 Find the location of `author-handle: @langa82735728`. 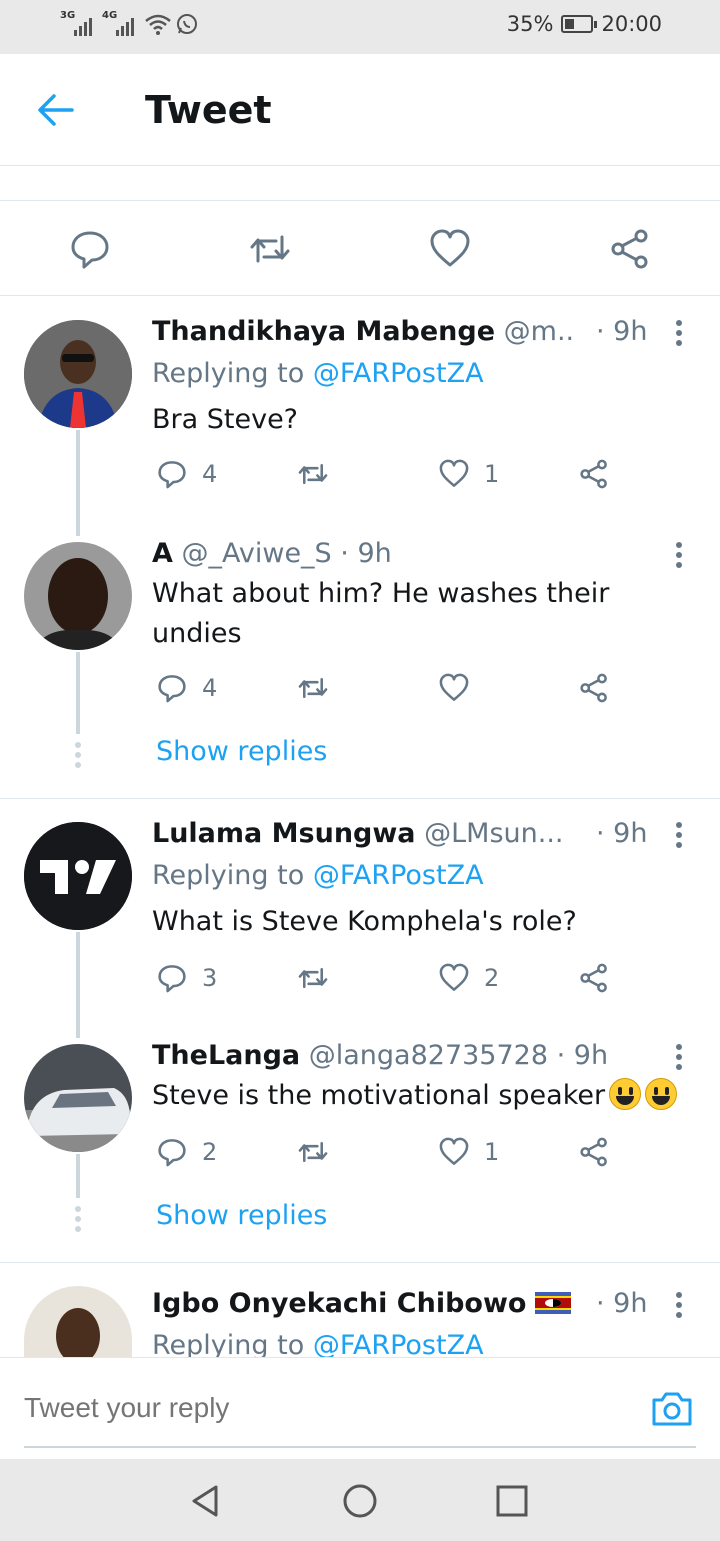

author-handle: @langa82735728 is located at coordinates (428, 1055).